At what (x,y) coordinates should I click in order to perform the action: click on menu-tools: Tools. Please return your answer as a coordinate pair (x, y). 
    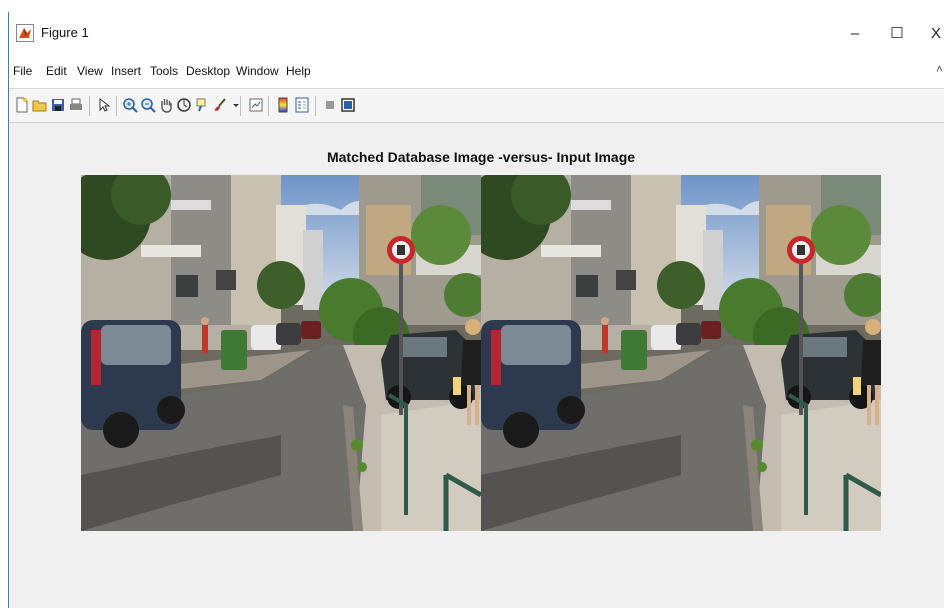
    Looking at the image, I should click on (164, 71).